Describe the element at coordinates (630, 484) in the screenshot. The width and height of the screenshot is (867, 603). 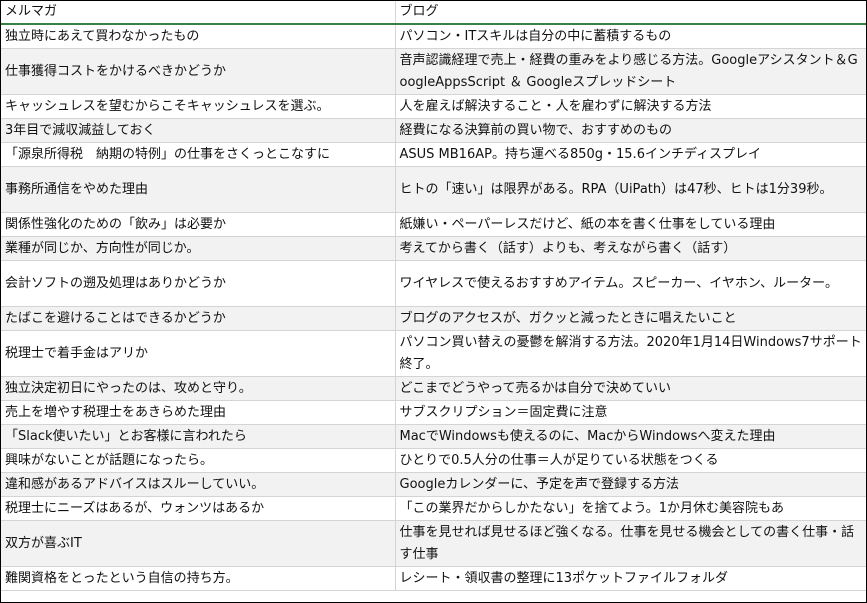
I see `cell-blog: Googleカレンダーに、予定を声で登録する方法` at that location.